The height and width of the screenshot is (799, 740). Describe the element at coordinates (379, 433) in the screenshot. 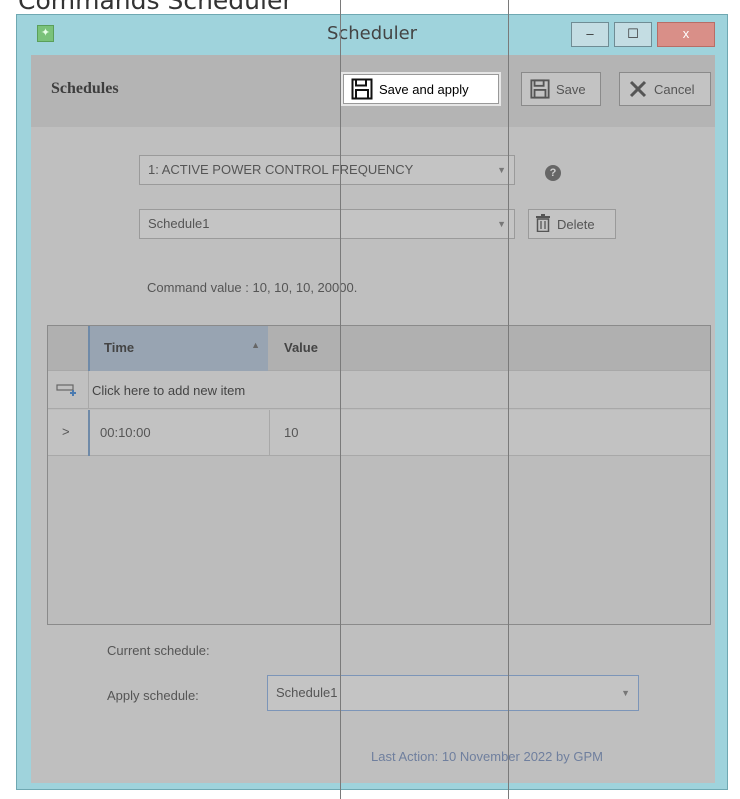

I see `table-row: > 00:10:00 10` at that location.